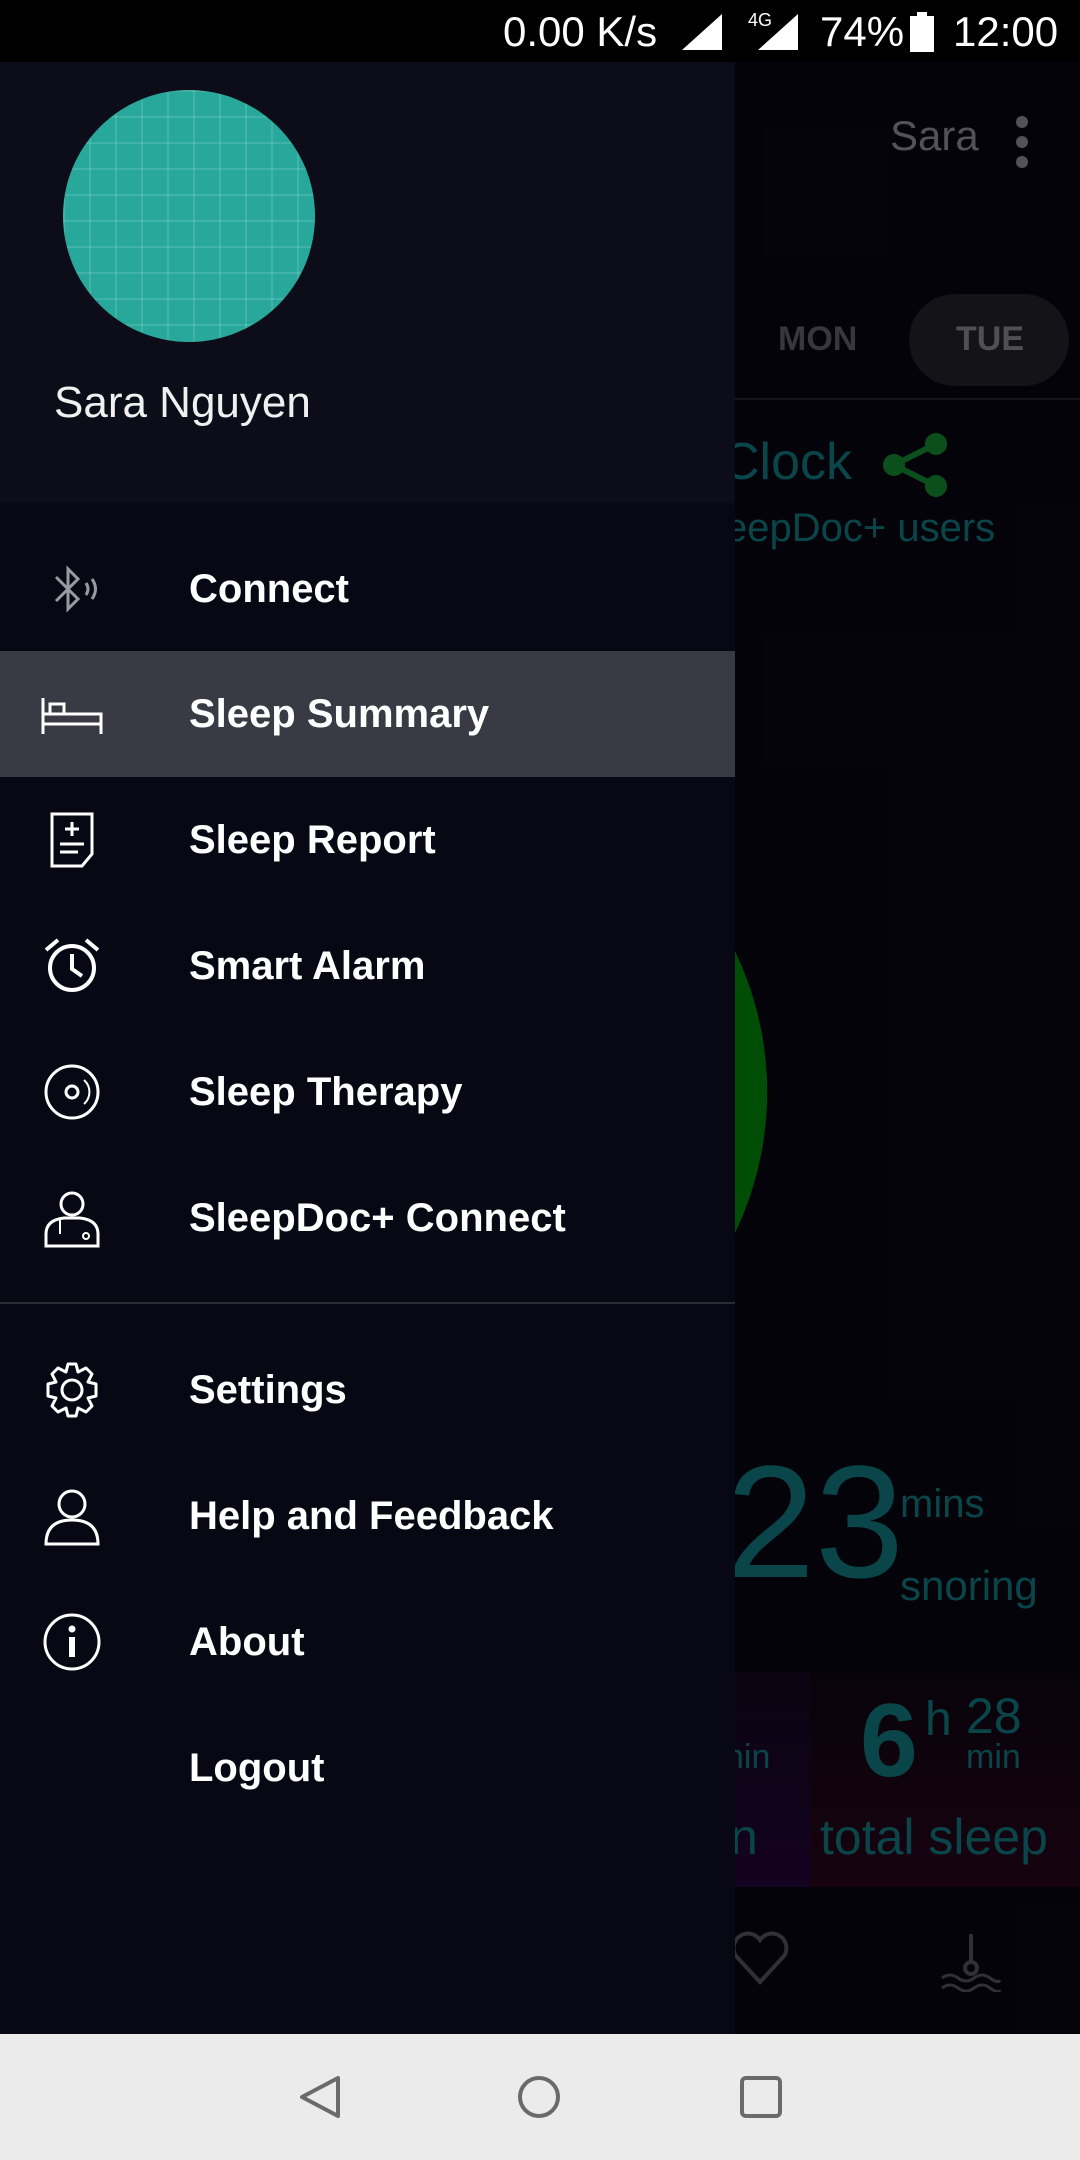 The width and height of the screenshot is (1080, 2160). Describe the element at coordinates (367, 1642) in the screenshot. I see `menu-item-about: About` at that location.